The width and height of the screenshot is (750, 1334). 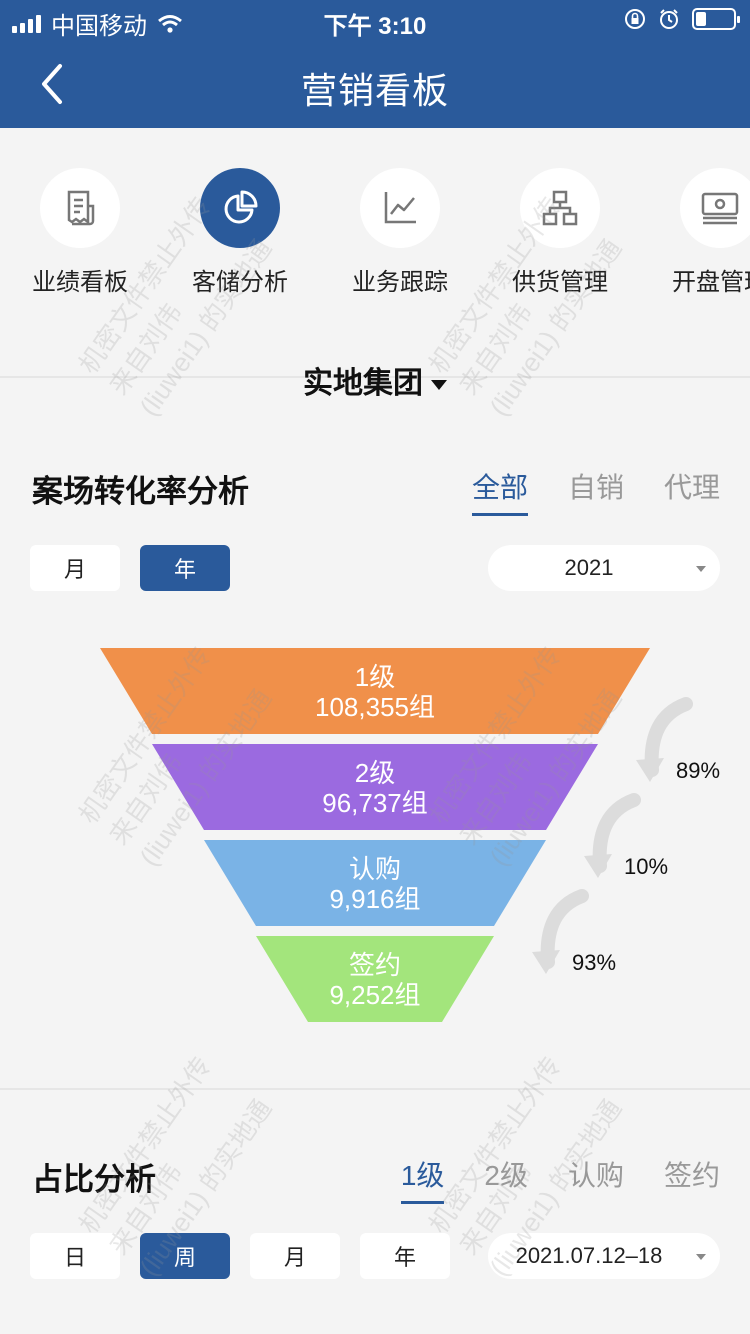 I want to click on tab-agent: 代理, so click(x=692, y=489).